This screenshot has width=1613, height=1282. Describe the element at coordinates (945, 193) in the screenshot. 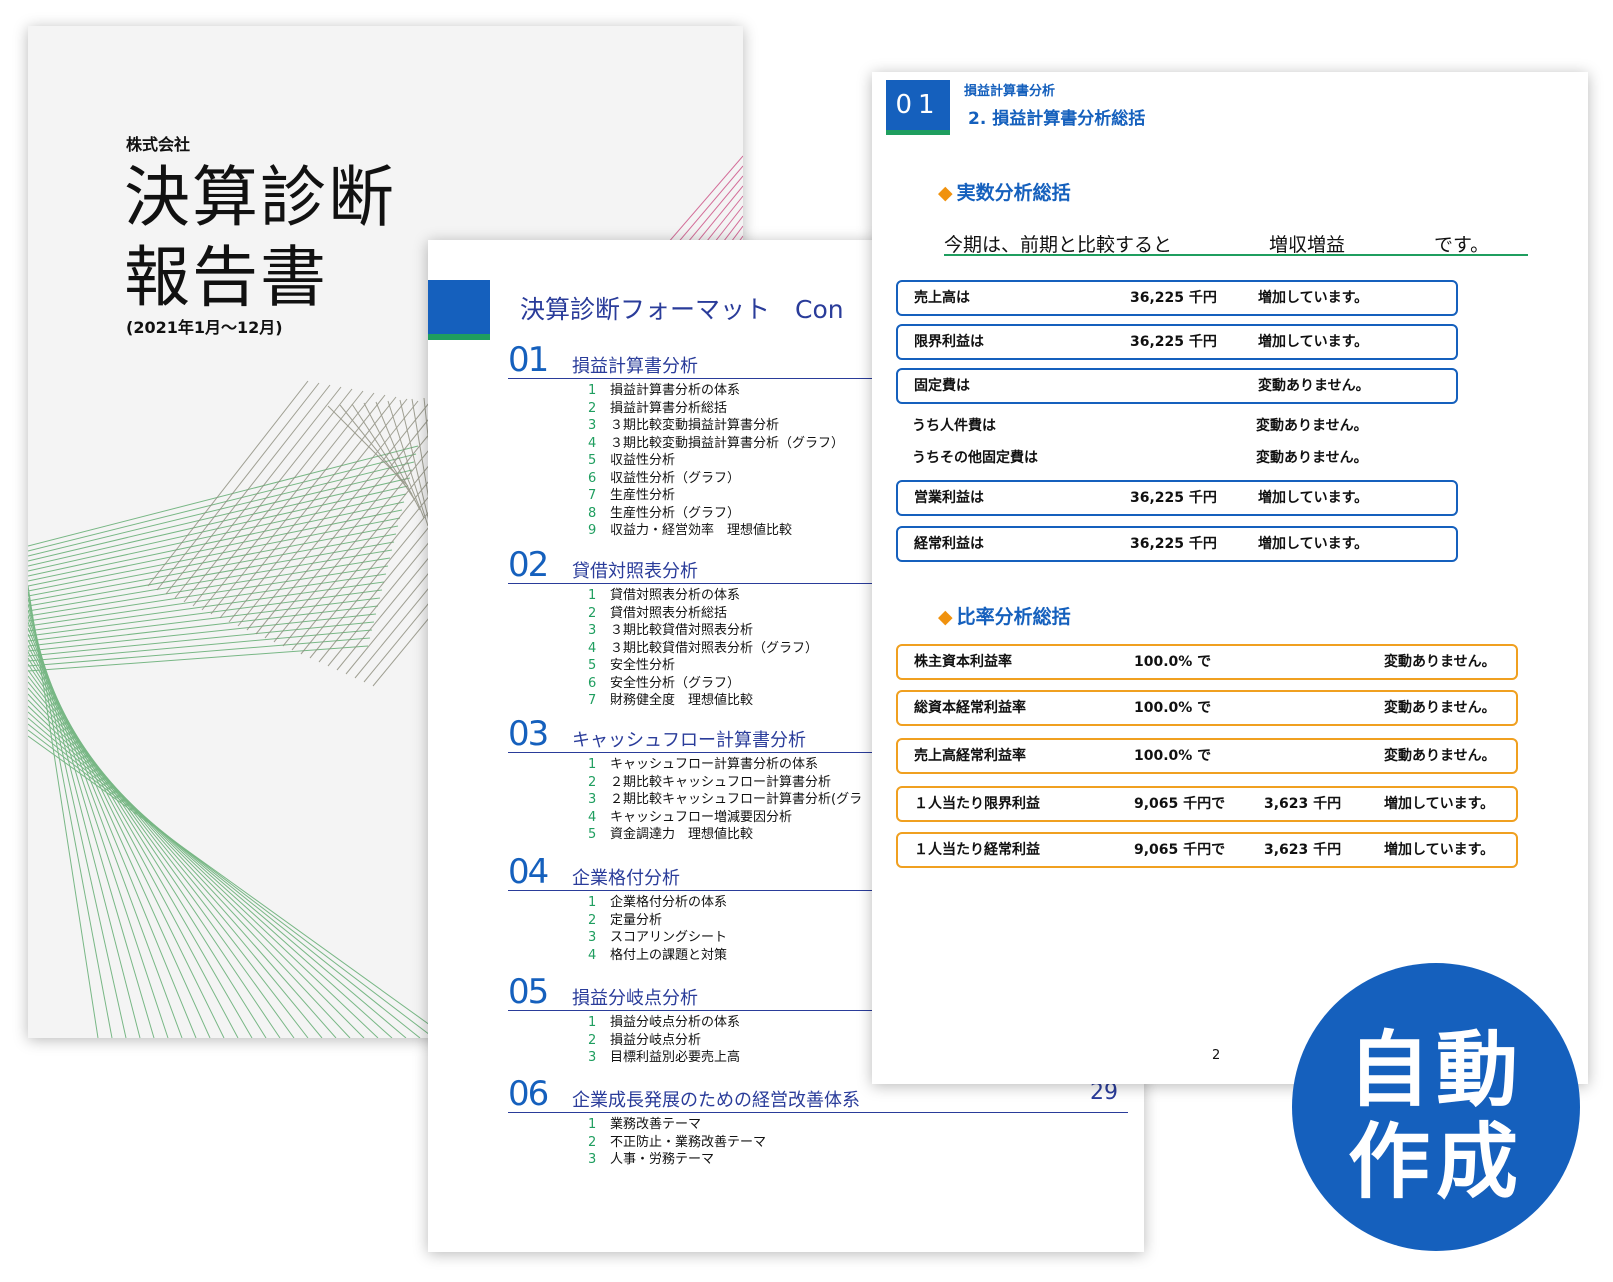

I see `diamond-icon: ◆` at that location.